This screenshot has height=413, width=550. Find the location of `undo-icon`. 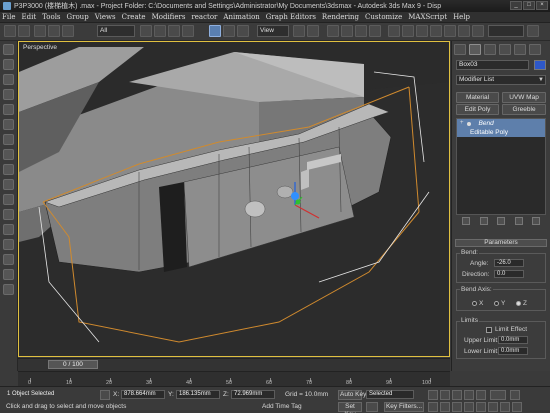

undo-icon is located at coordinates (10, 31).